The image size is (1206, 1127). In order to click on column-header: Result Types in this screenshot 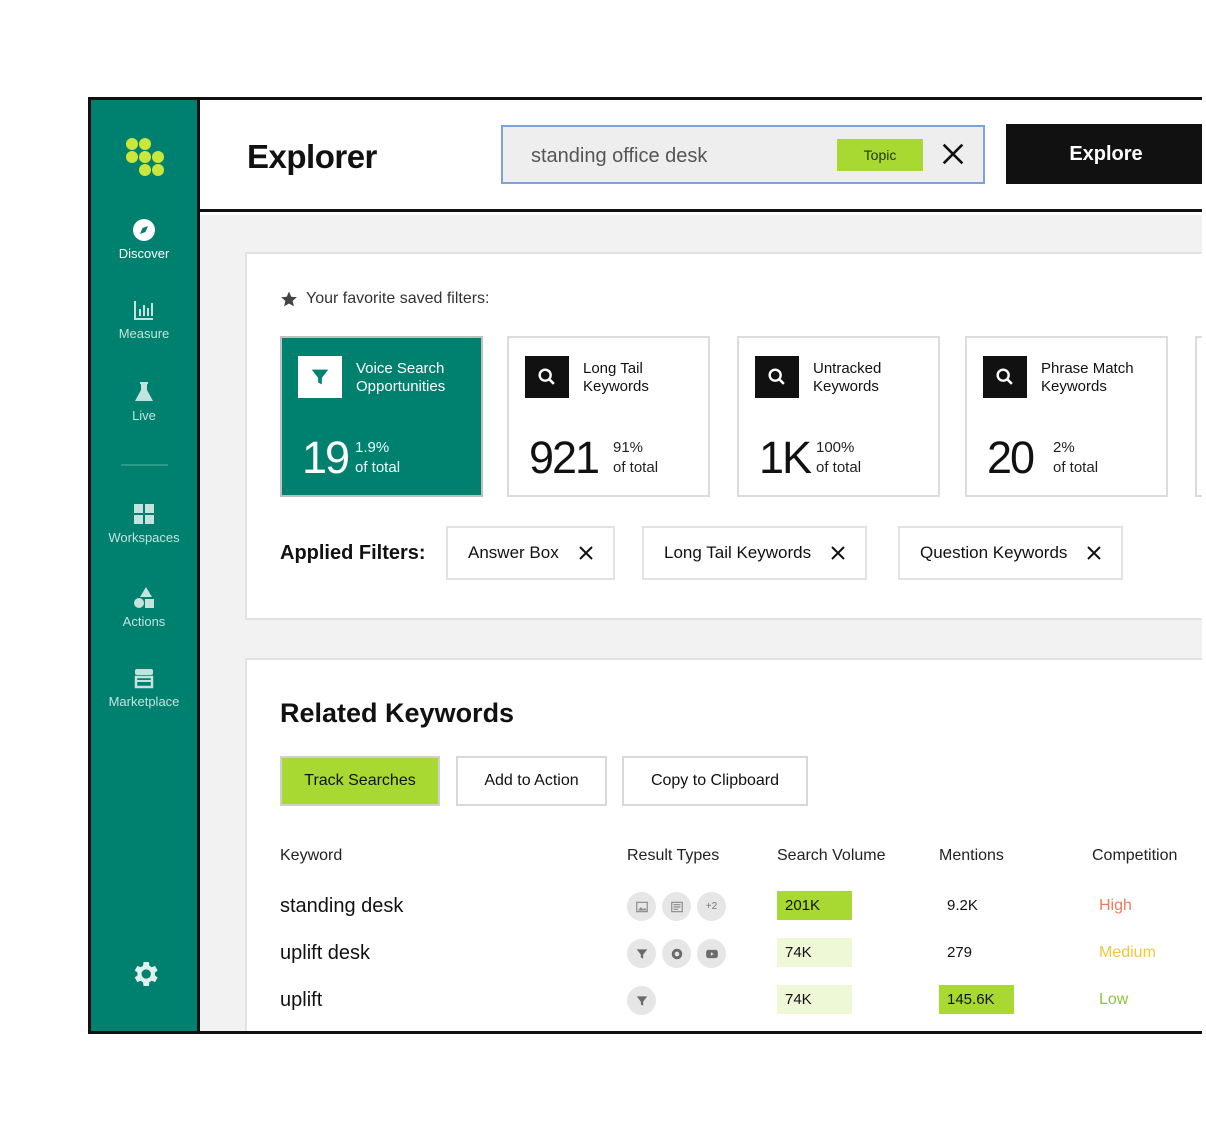, I will do `click(673, 856)`.